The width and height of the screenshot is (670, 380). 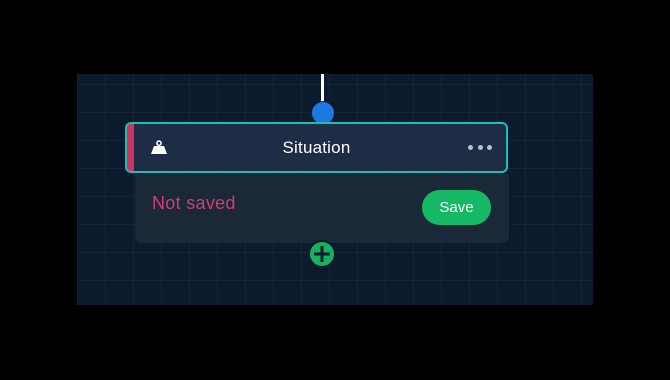 I want to click on save-button: Save, so click(x=456, y=207).